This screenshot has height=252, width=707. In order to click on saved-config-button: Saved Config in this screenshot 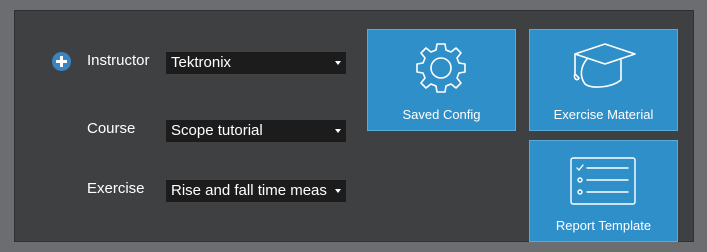, I will do `click(441, 80)`.